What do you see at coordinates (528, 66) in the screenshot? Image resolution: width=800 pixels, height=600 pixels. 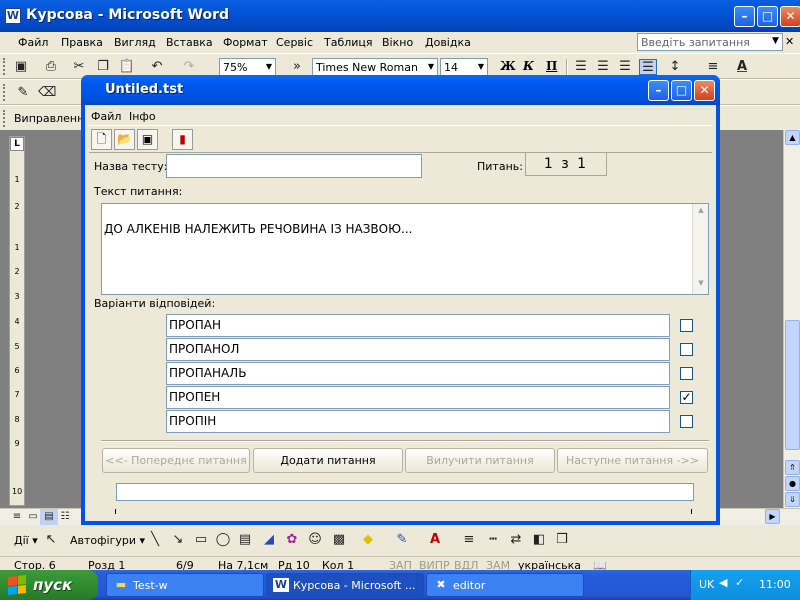 I see `italic-button: К` at bounding box center [528, 66].